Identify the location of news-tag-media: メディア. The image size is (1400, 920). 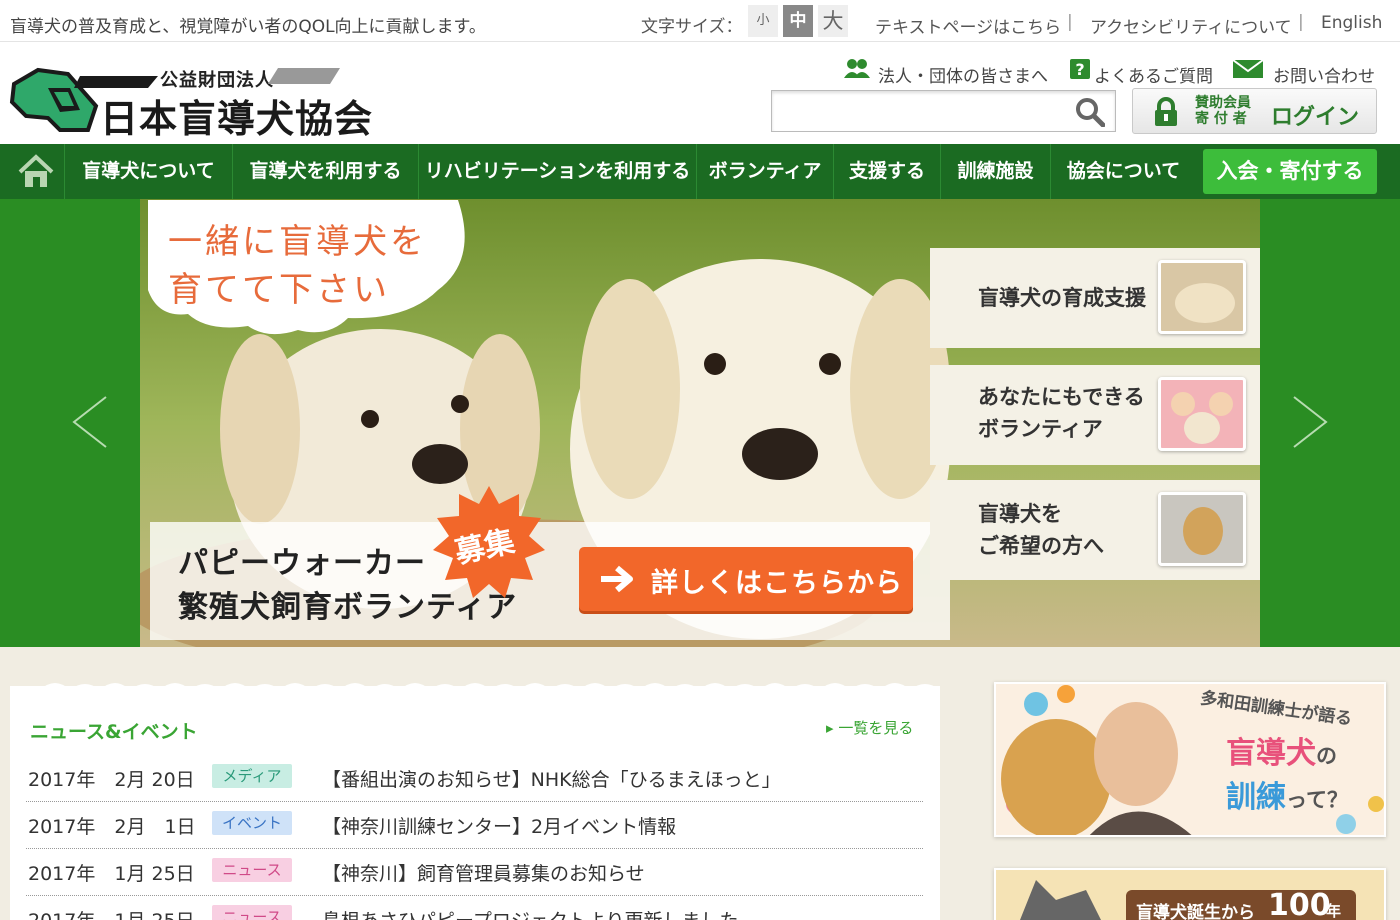
(252, 776).